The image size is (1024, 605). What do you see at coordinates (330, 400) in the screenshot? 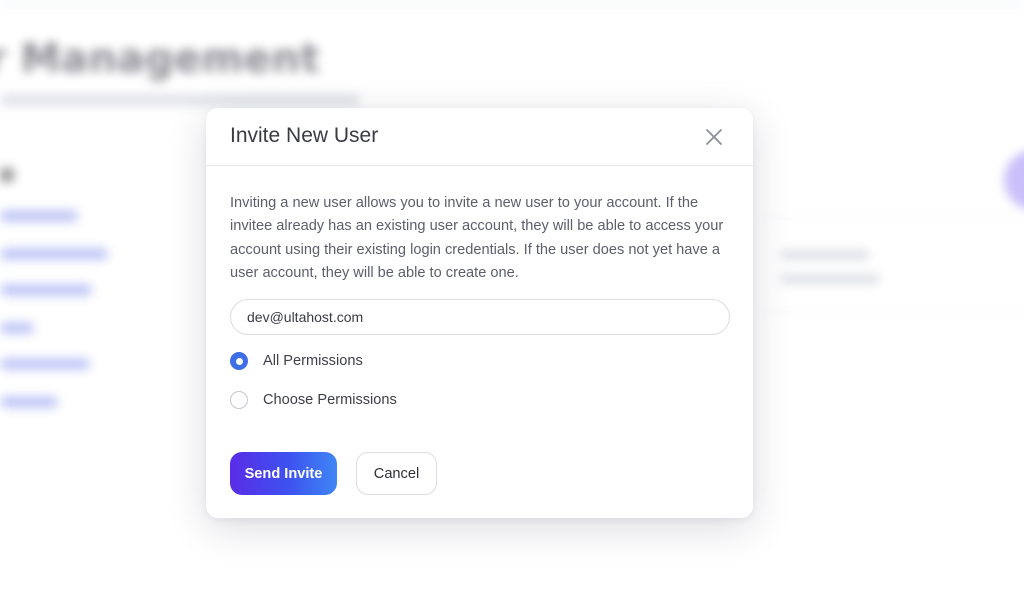
I see `radio-label: Choose Permissions` at bounding box center [330, 400].